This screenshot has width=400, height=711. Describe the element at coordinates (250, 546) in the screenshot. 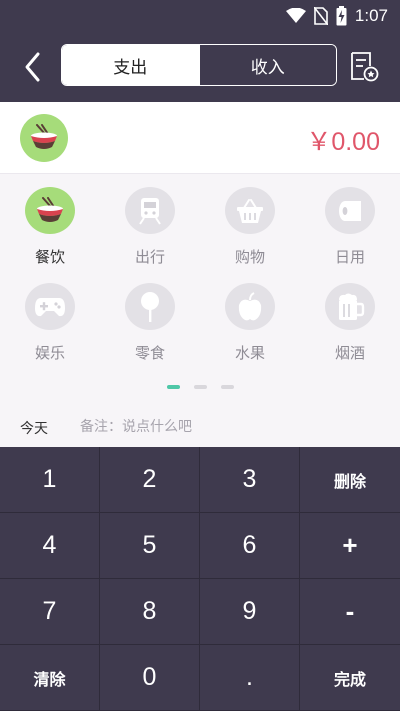

I see `key-6: 6` at that location.